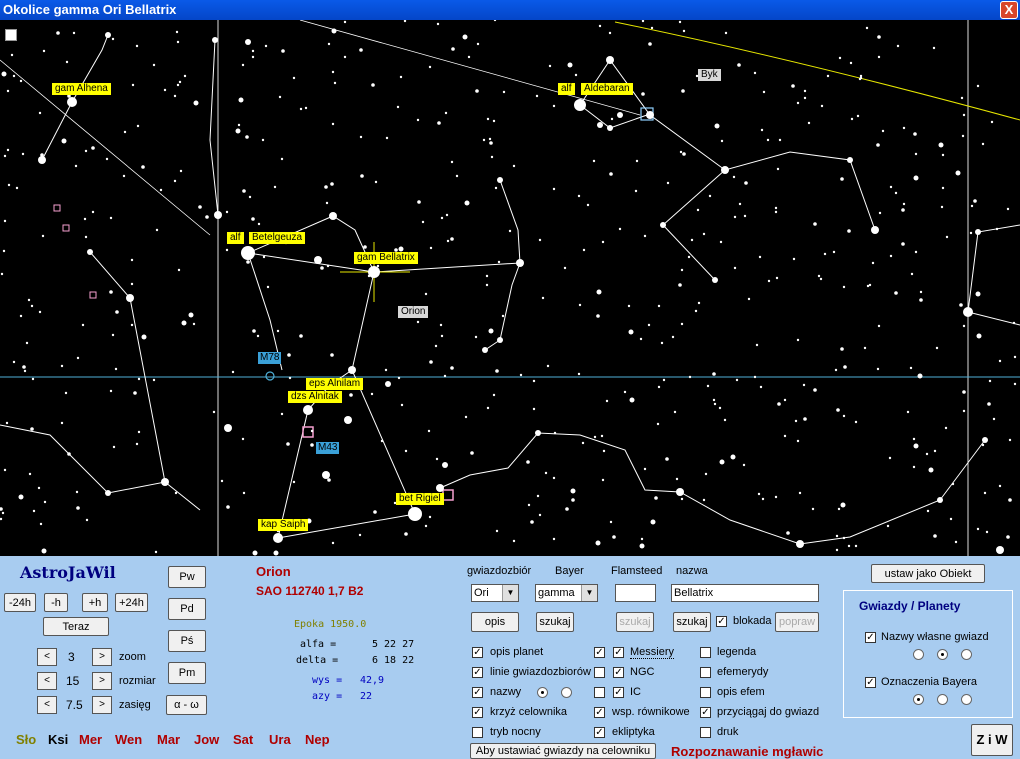 The width and height of the screenshot is (1020, 759). What do you see at coordinates (186, 705) in the screenshot?
I see `alpha-omega-button: α - ω` at bounding box center [186, 705].